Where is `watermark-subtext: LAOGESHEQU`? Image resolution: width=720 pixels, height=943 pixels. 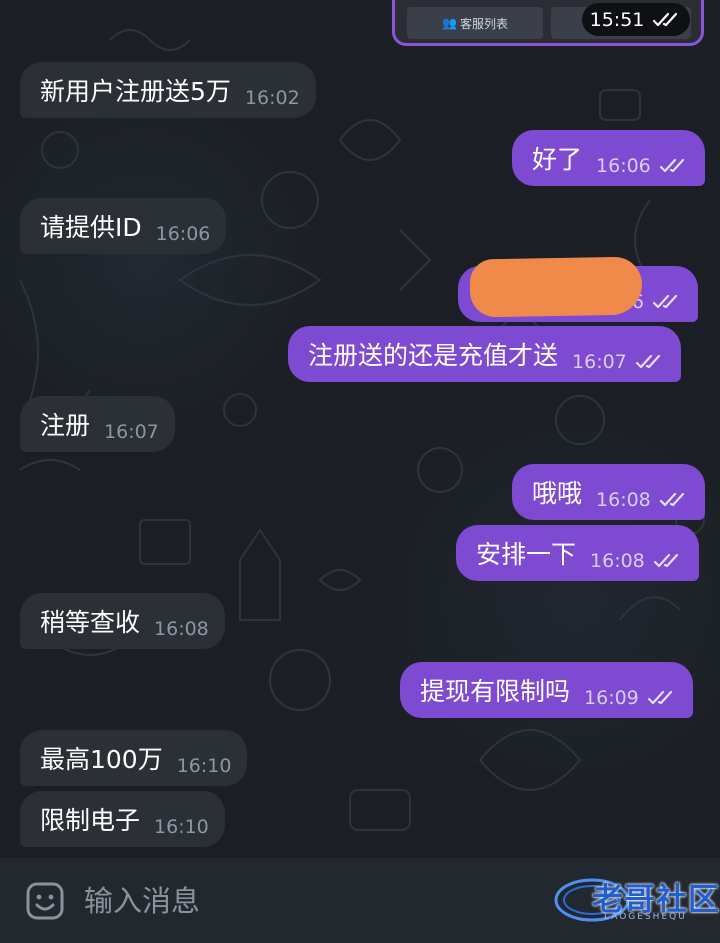 watermark-subtext: LAOGESHEQU is located at coordinates (645, 917).